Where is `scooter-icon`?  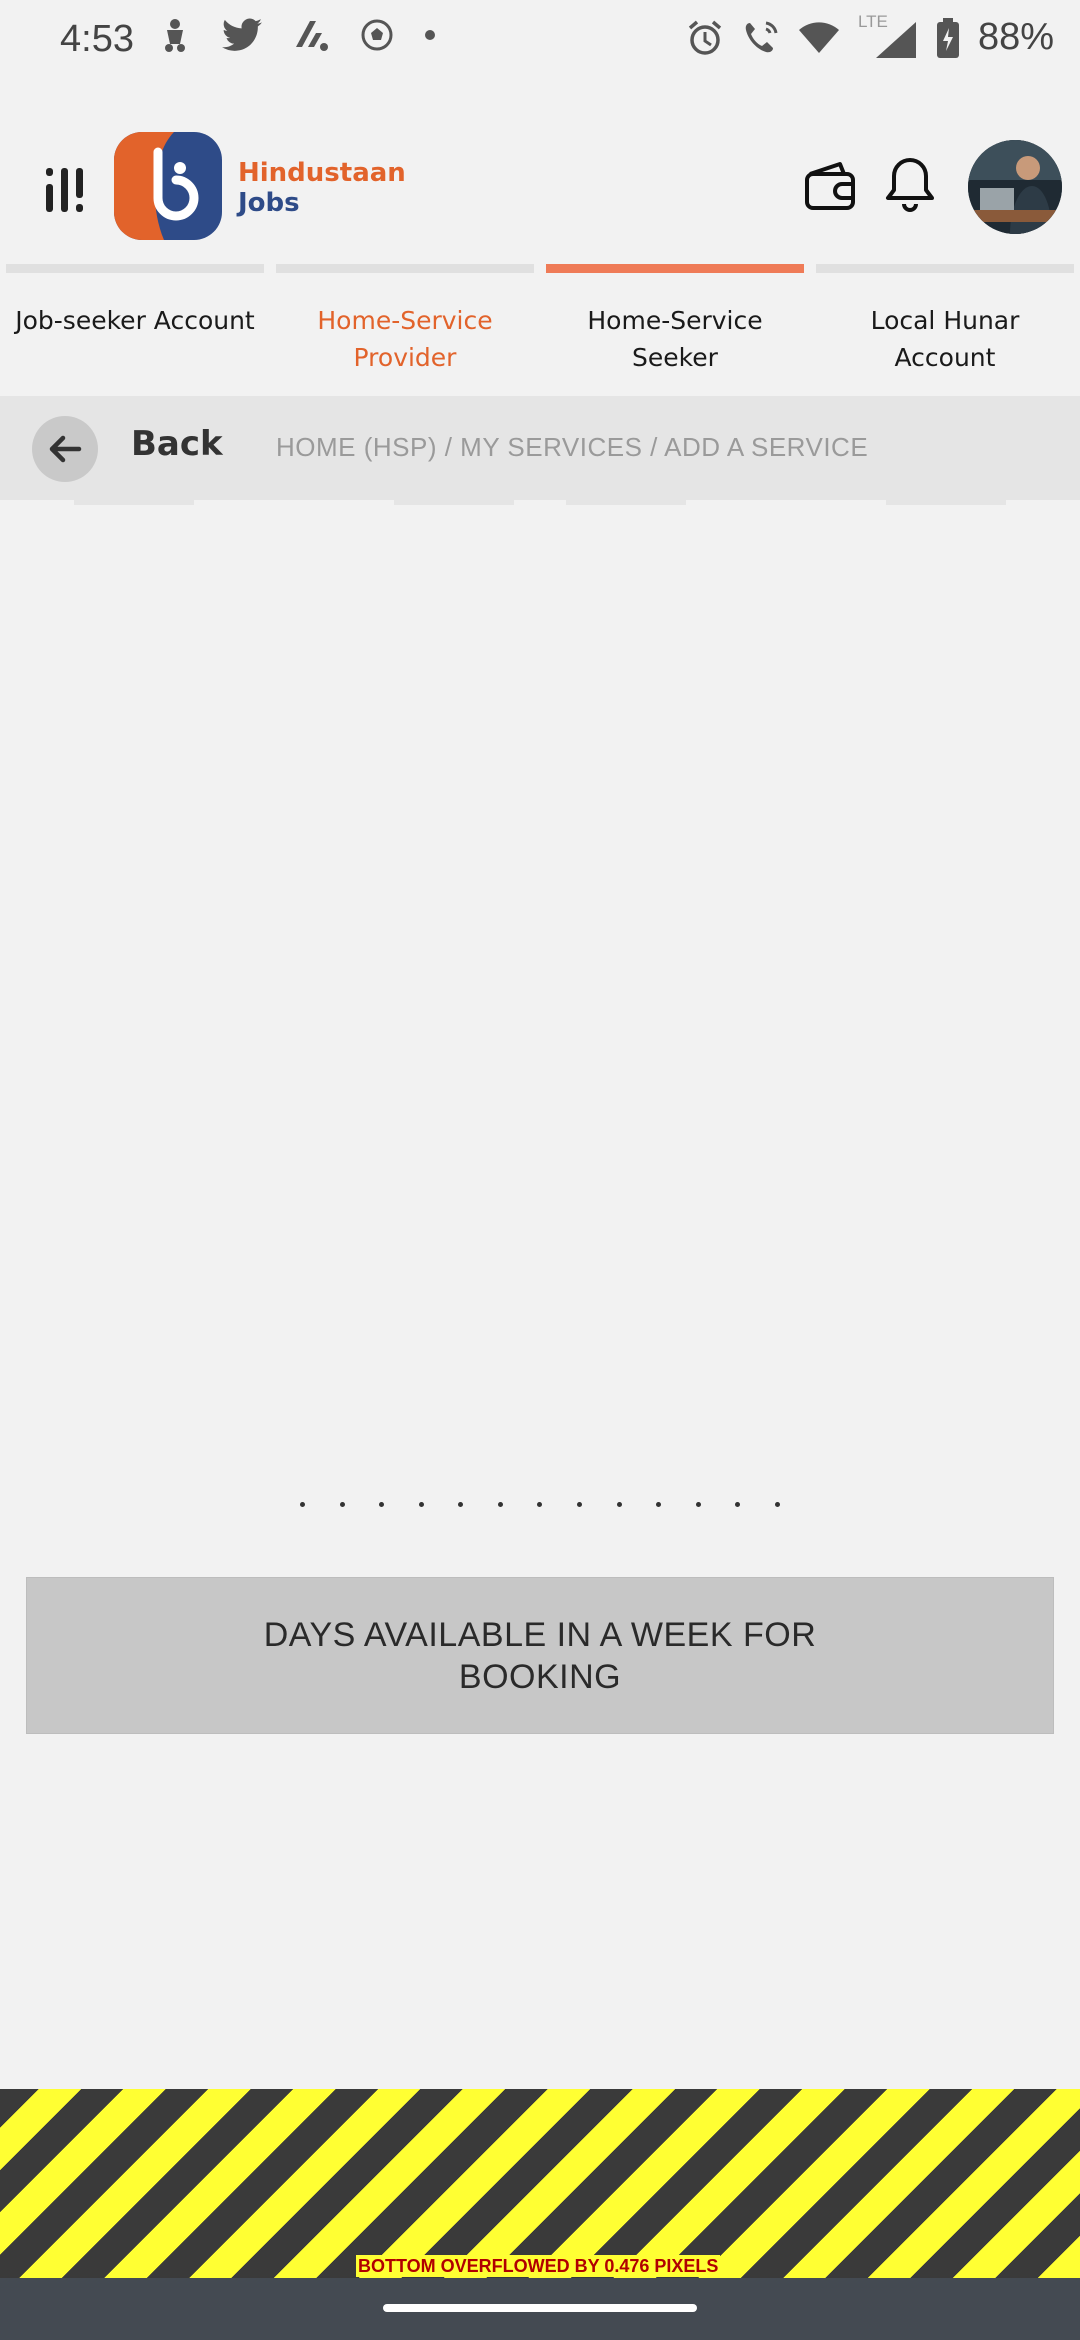
scooter-icon is located at coordinates (175, 35).